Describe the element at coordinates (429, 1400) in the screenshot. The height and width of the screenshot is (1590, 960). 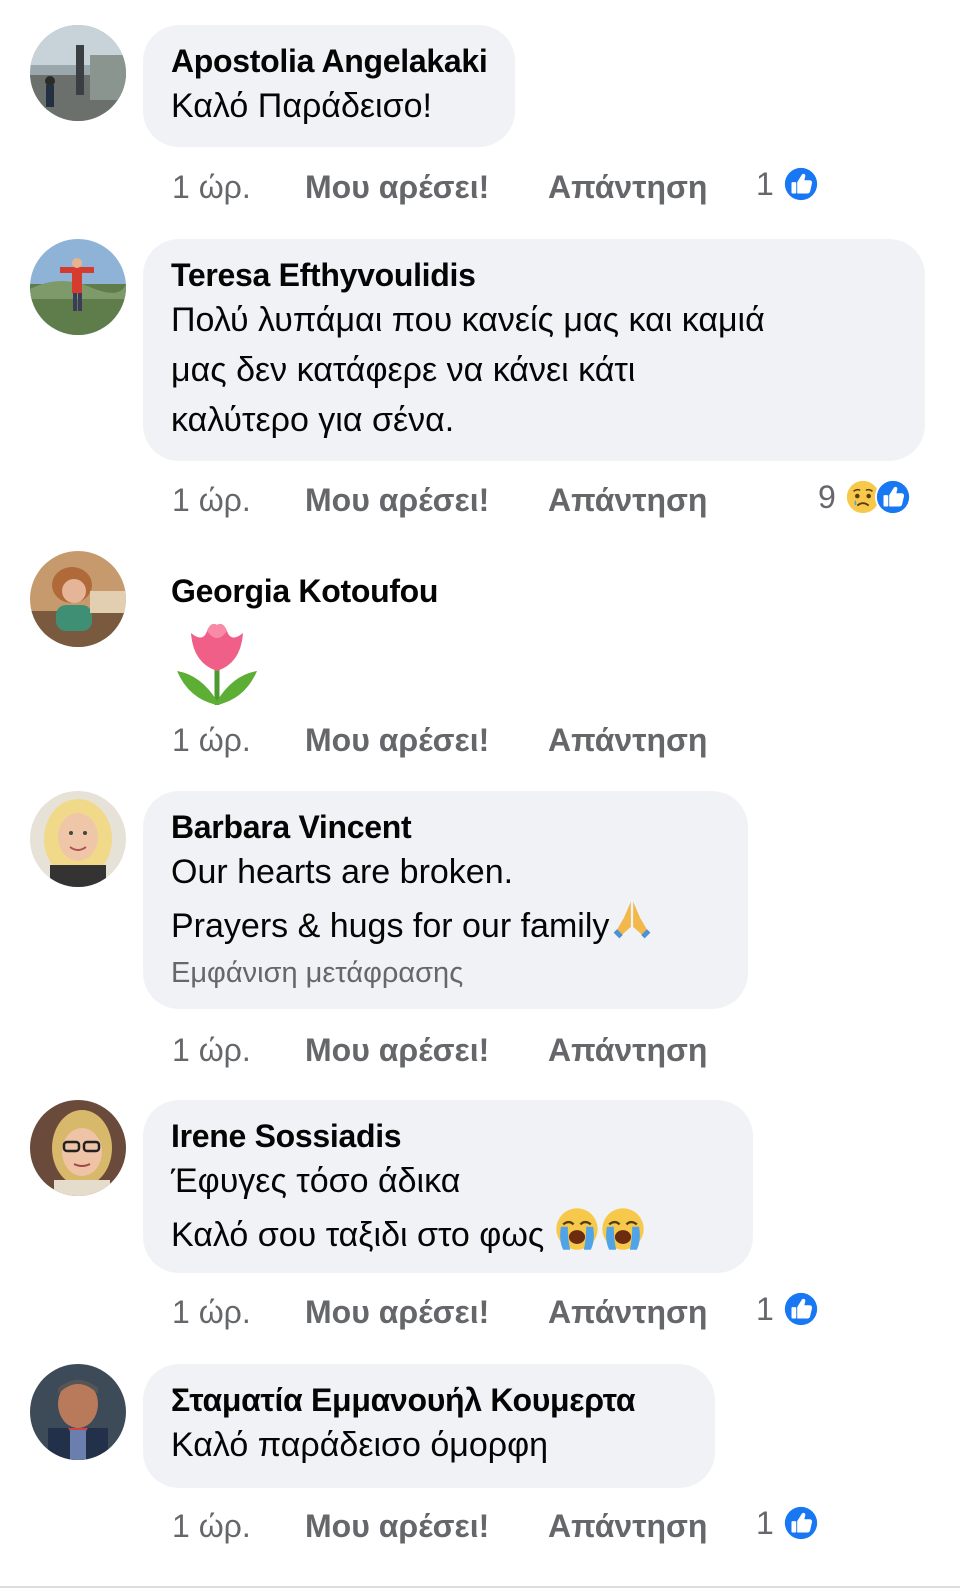
I see `comment-author: Σταματία Εμμανουήλ Κουμερτα` at that location.